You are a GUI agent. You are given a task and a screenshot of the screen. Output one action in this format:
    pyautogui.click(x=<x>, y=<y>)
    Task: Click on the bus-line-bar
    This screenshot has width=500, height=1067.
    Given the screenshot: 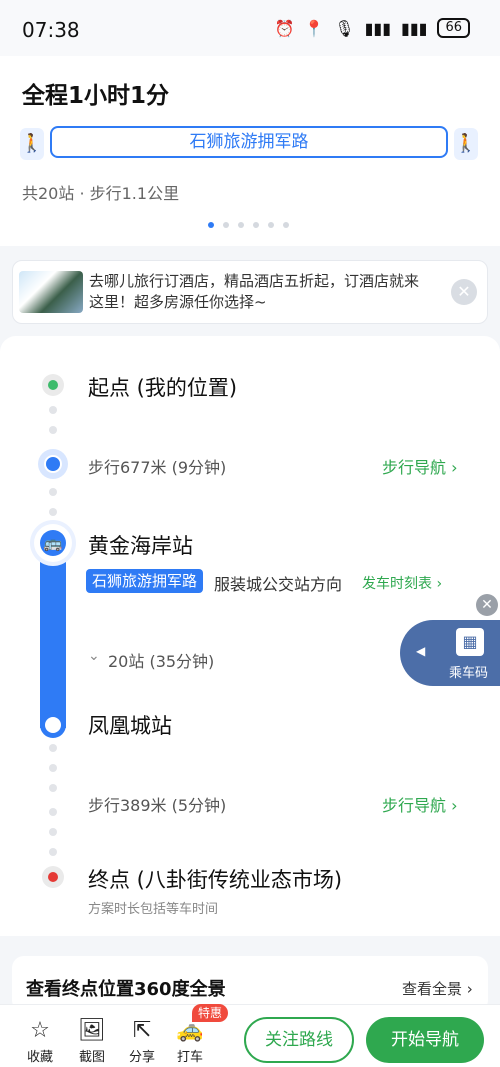 What is the action you would take?
    pyautogui.click(x=53, y=644)
    